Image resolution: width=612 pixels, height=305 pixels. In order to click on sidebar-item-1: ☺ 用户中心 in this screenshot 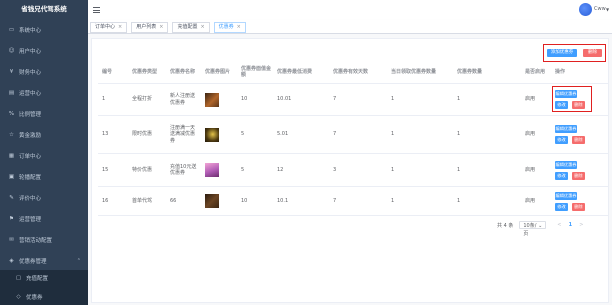, I will do `click(44, 50)`.